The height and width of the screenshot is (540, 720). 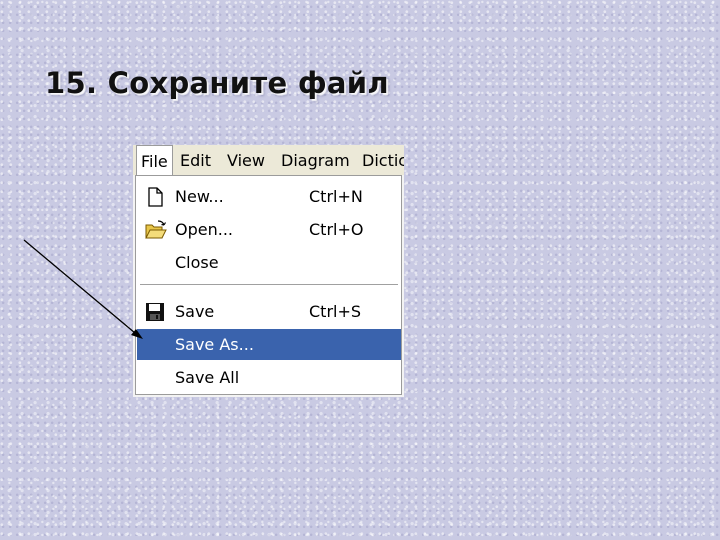 I want to click on menu-file: File, so click(x=154, y=160).